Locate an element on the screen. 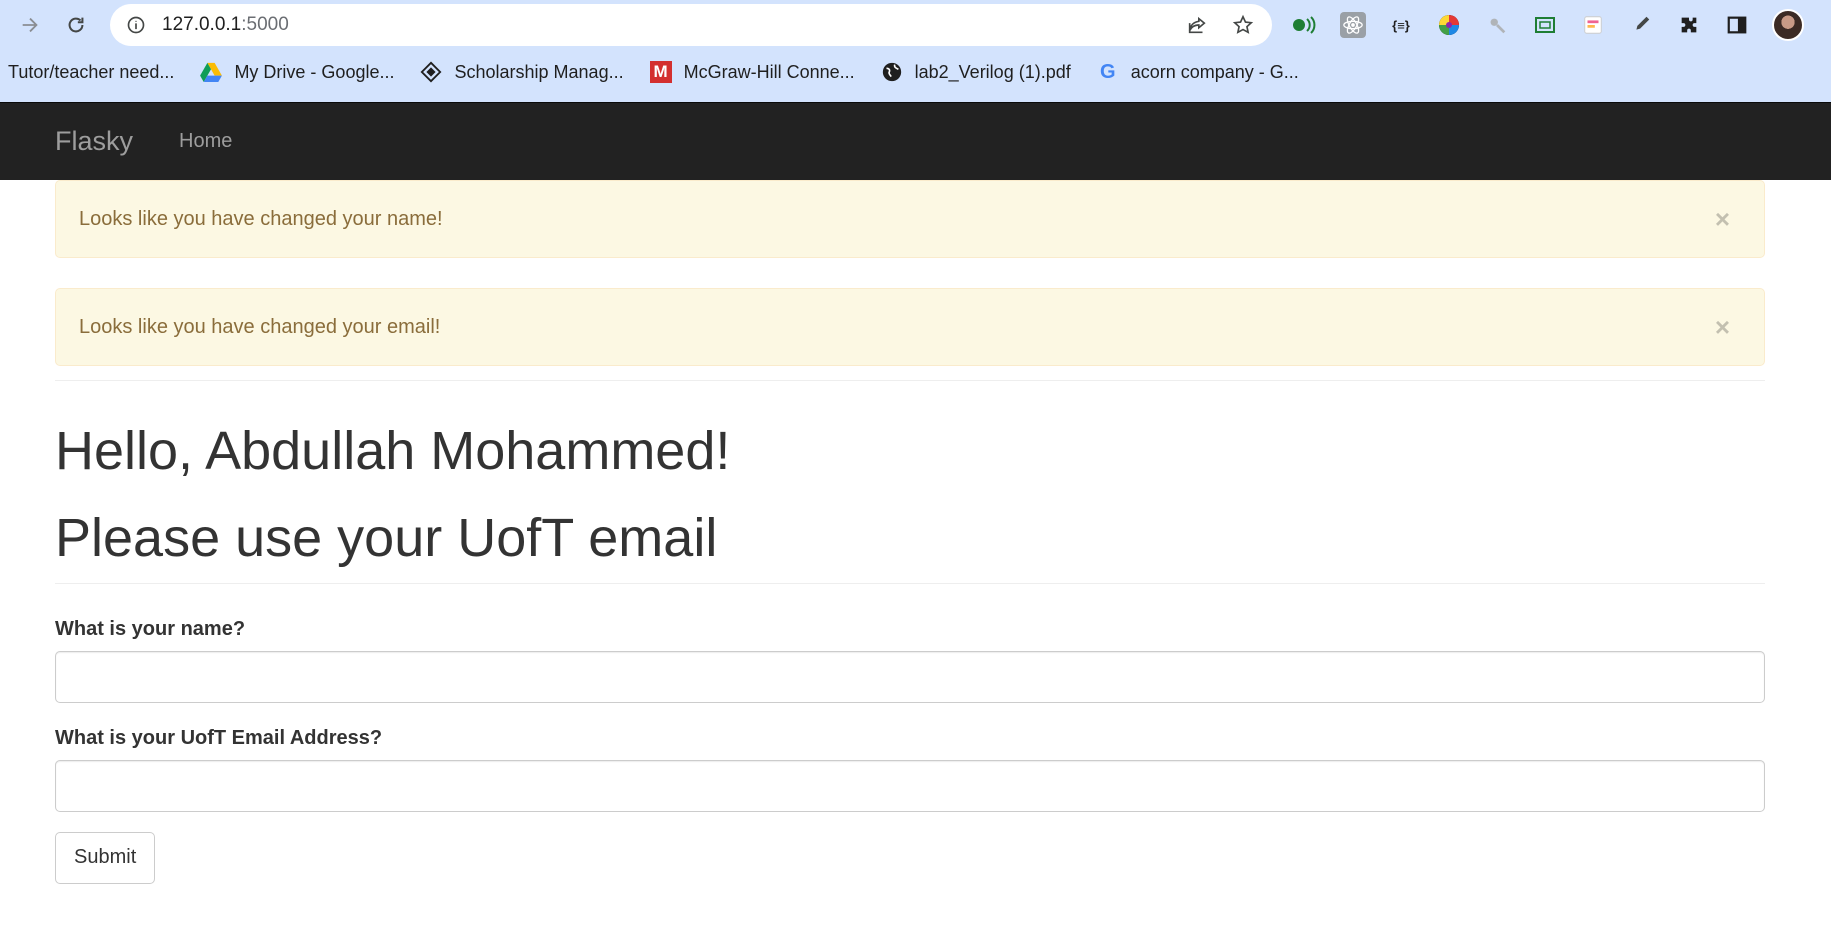 This screenshot has width=1831, height=946. submit-button: Submit is located at coordinates (105, 857).